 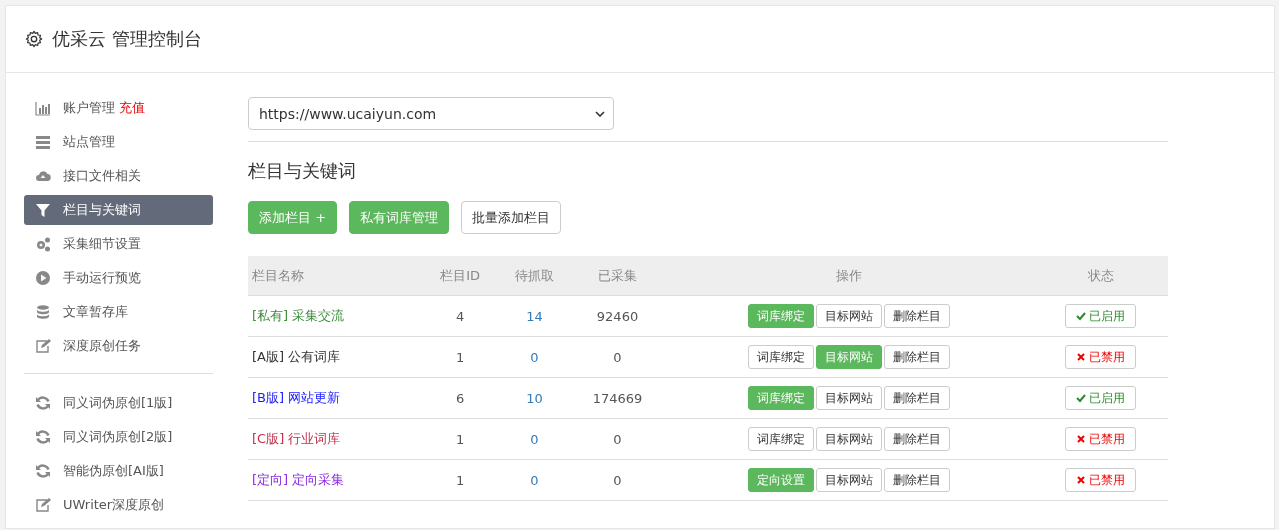 I want to click on table-cell: 14, so click(x=534, y=316).